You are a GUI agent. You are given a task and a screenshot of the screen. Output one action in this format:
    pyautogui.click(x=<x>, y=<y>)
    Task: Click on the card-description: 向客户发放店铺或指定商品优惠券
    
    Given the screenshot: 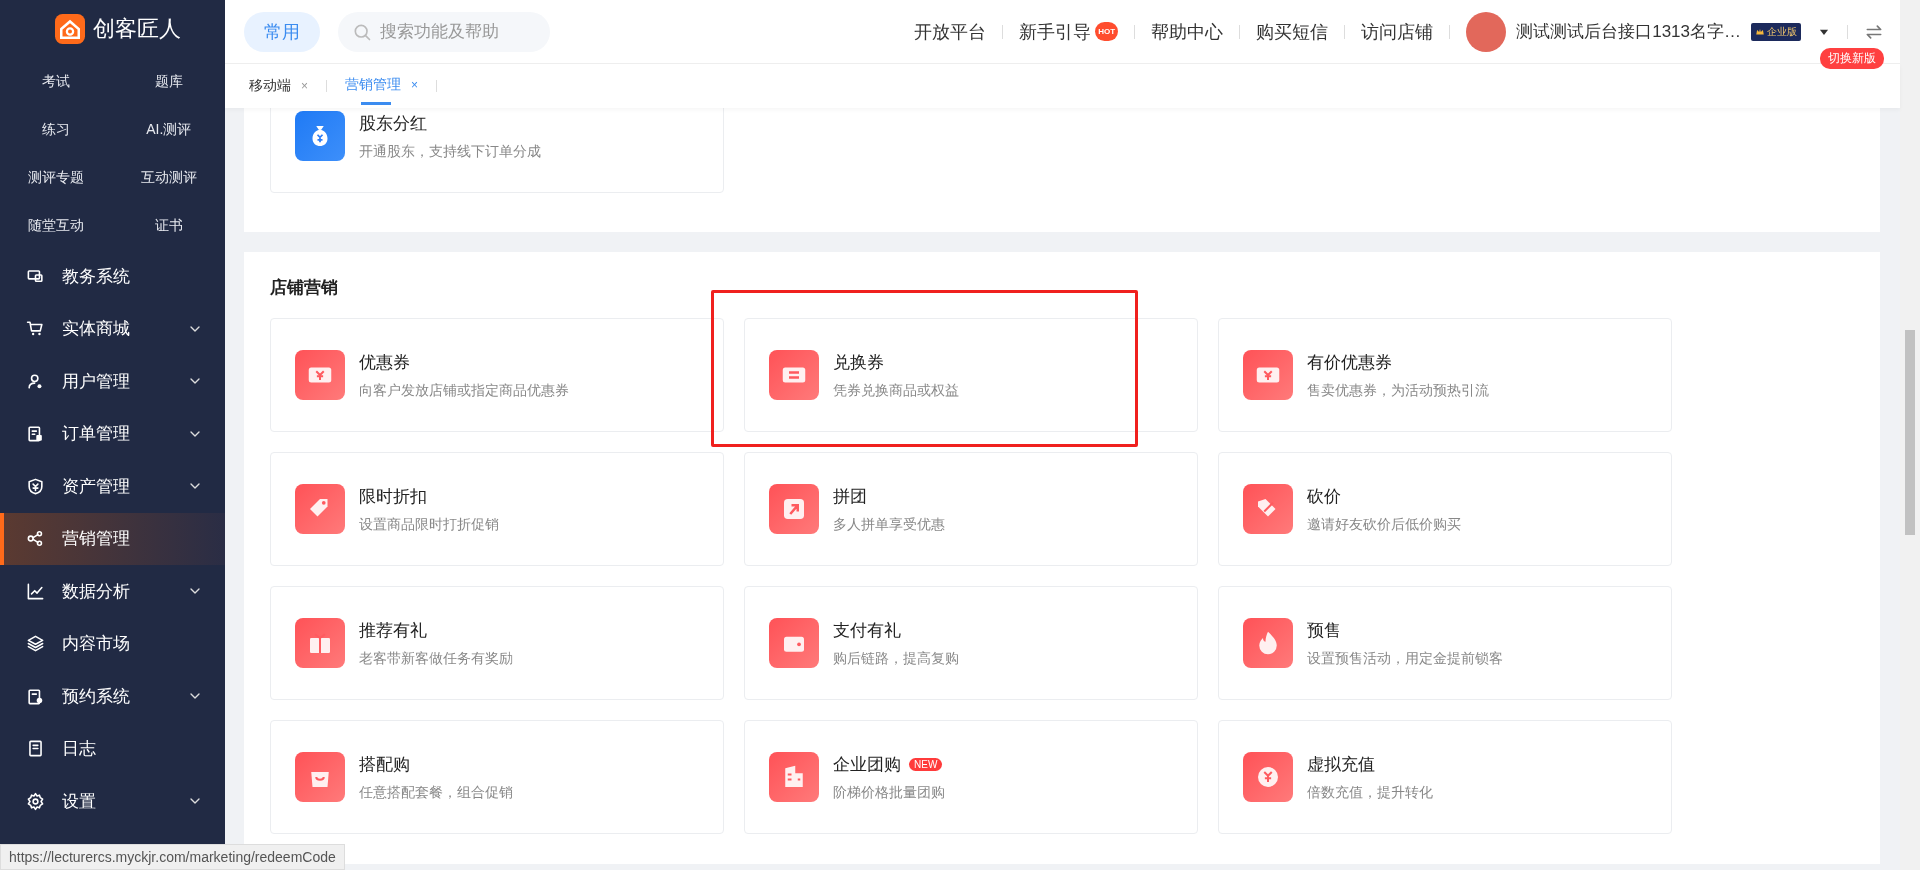 What is the action you would take?
    pyautogui.click(x=464, y=390)
    